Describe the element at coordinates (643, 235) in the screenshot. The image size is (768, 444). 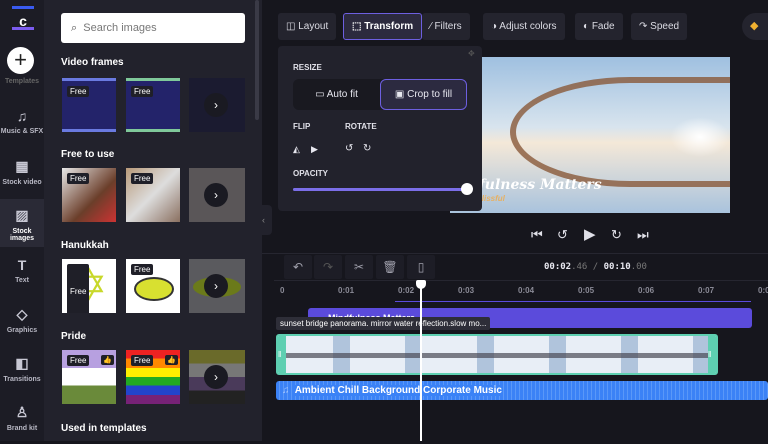
I see `skip-to-end-icon: ⏭` at that location.